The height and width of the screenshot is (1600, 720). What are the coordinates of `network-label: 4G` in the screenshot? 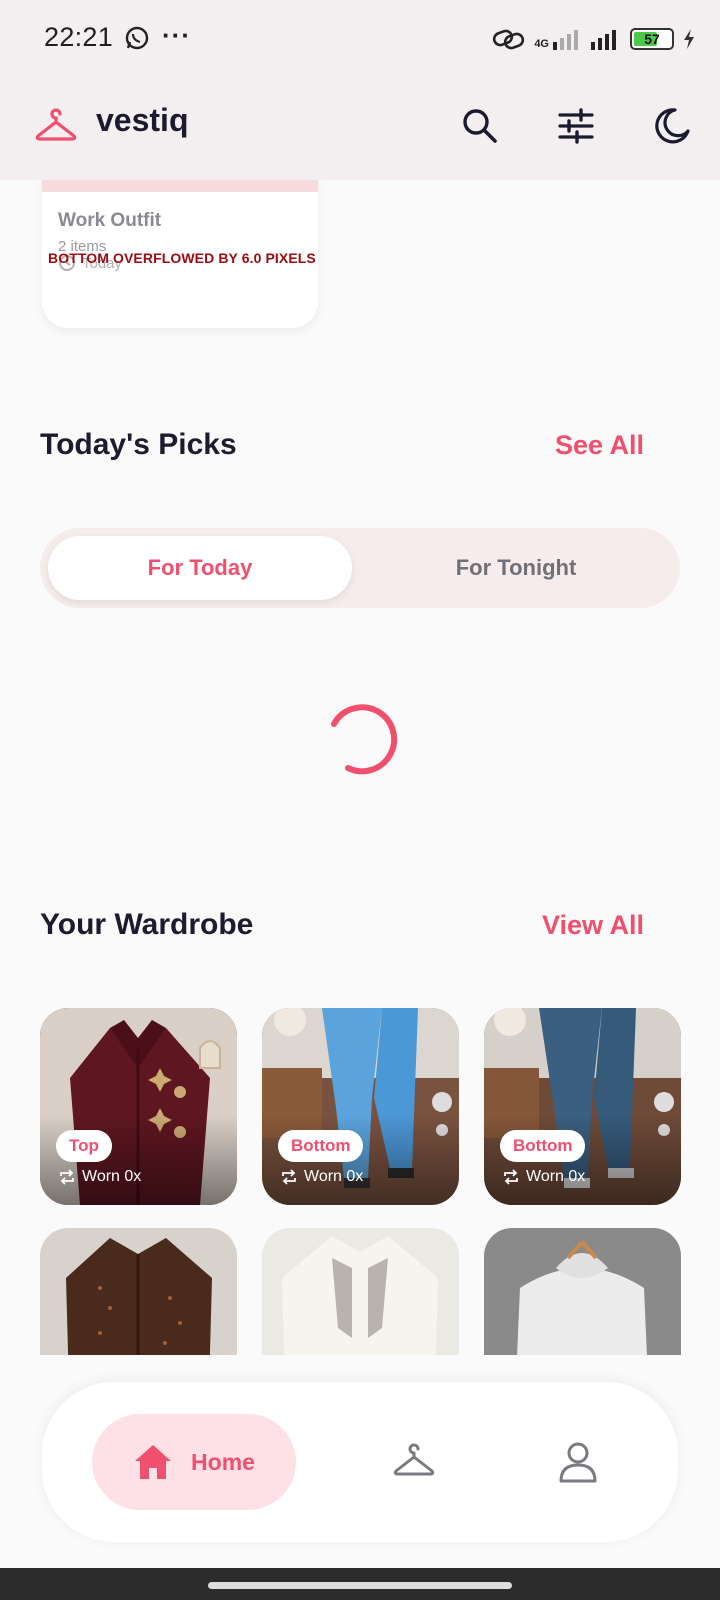 It's located at (558, 39).